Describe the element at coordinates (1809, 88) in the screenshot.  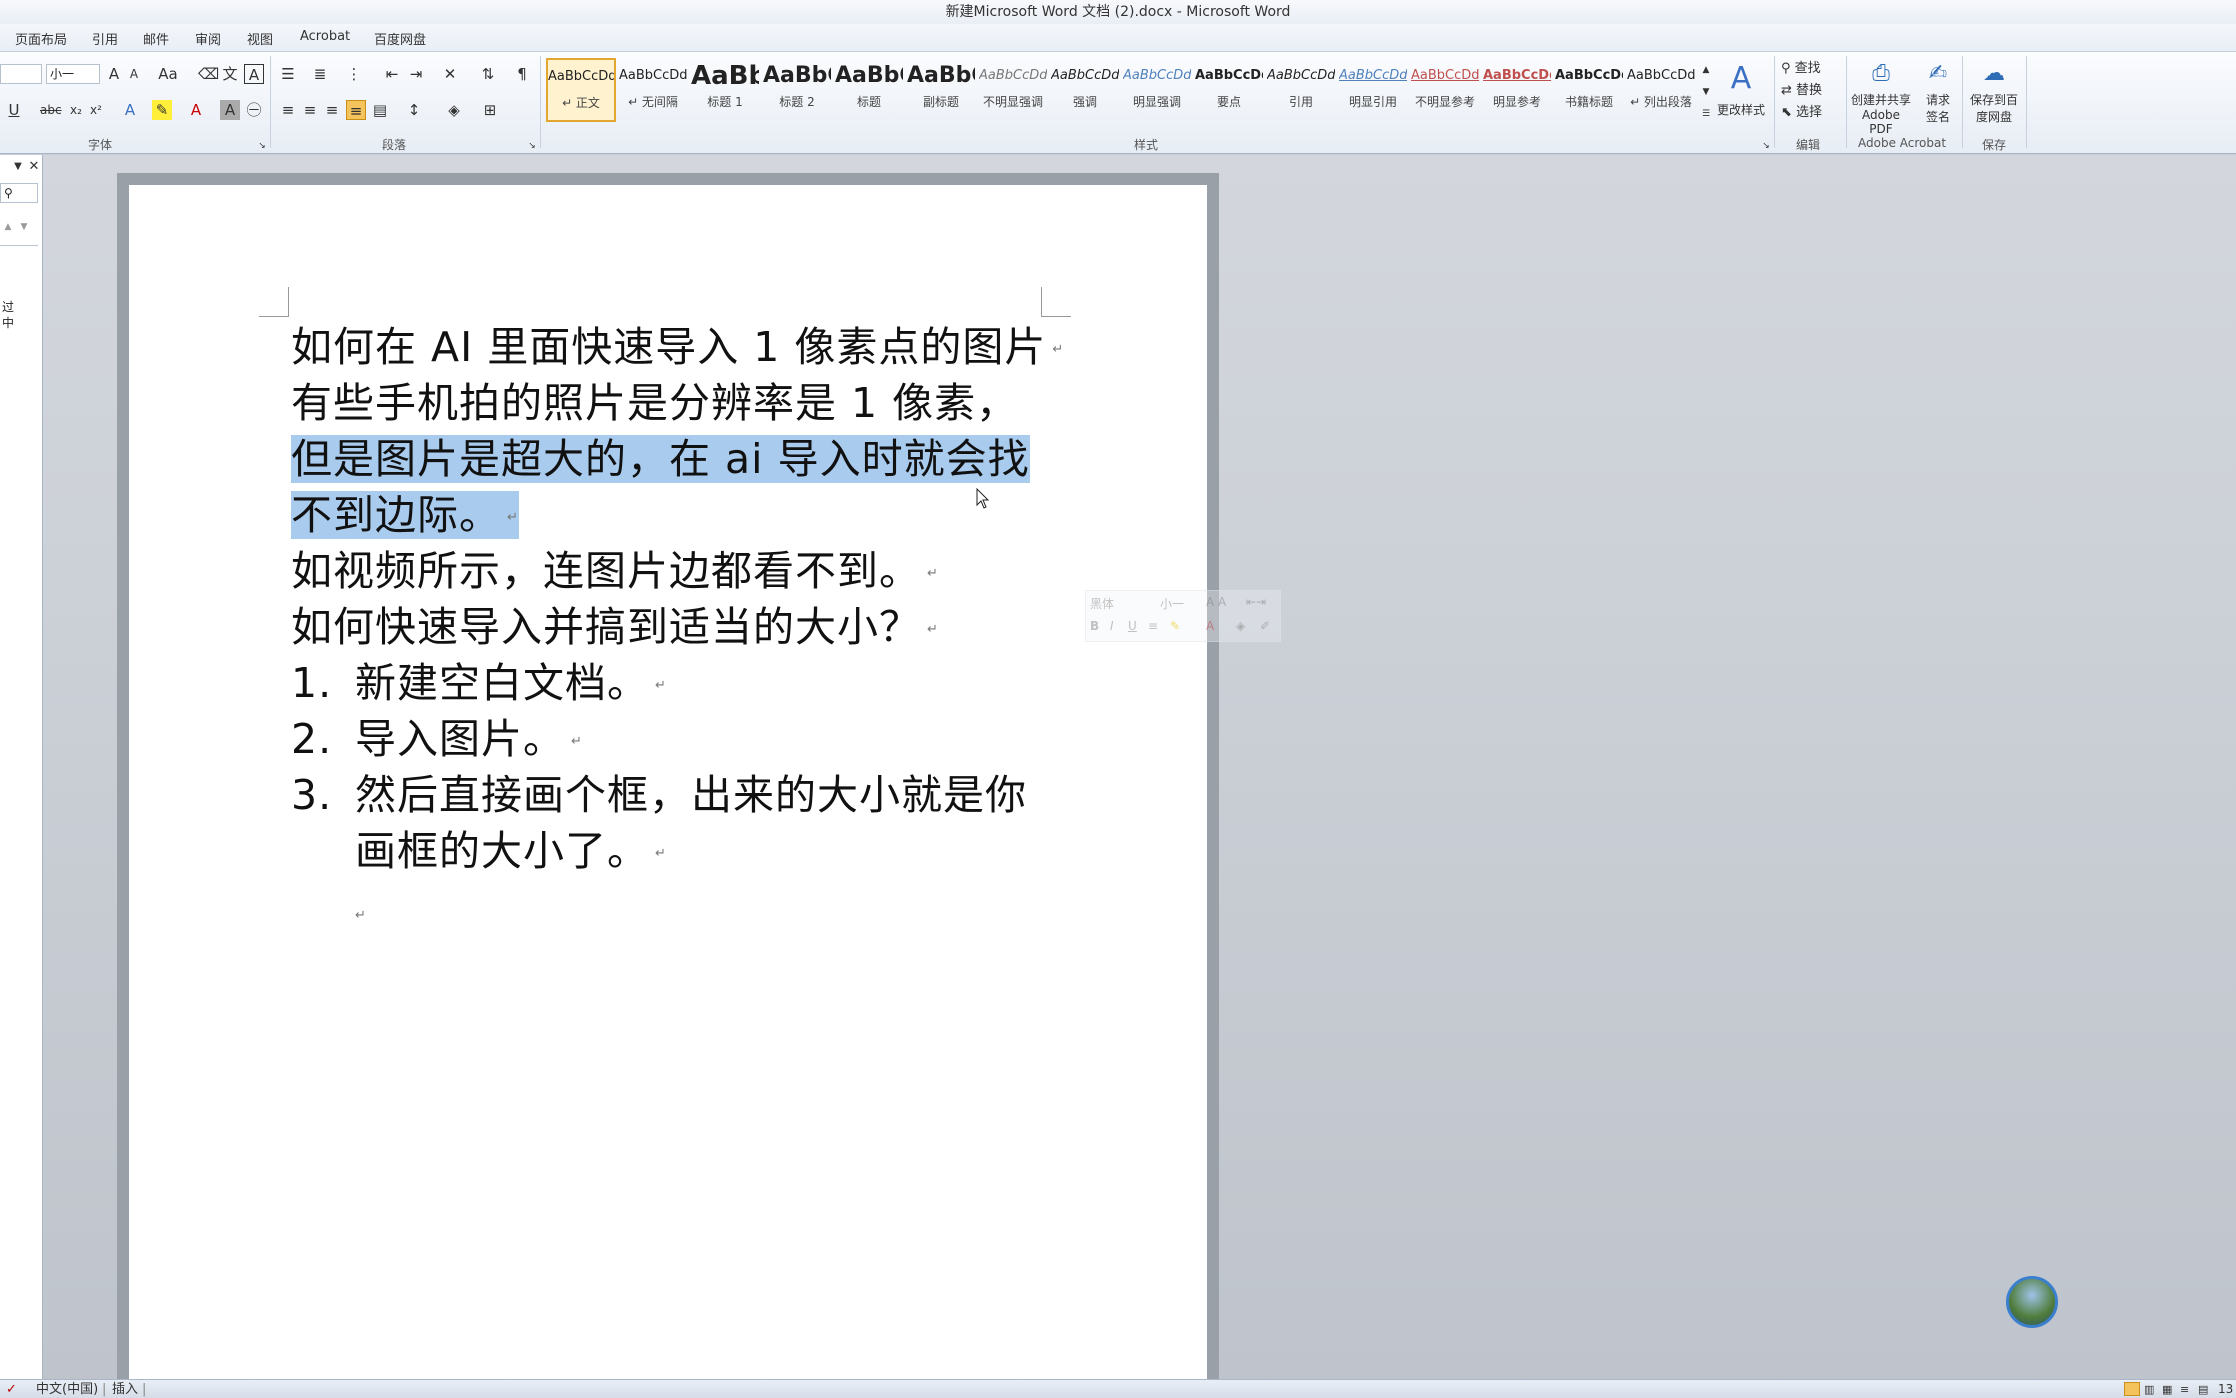
I see `replace-button: ⇄ 替换` at that location.